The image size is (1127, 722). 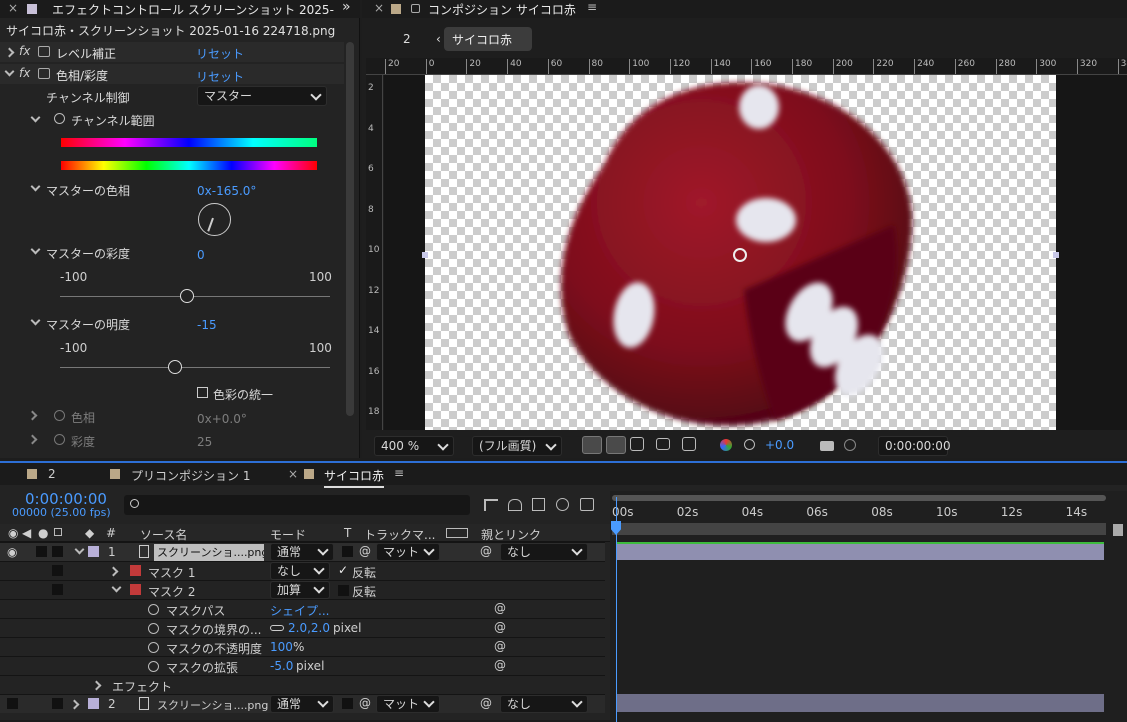 I want to click on layer-1-duration-bar, so click(x=860, y=551).